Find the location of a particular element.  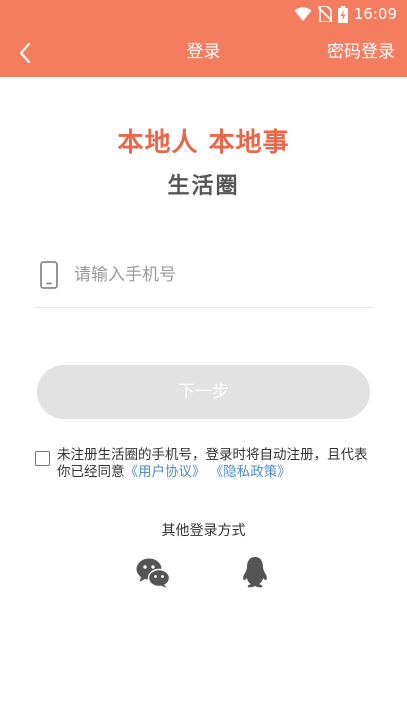

password-login-link: 密码登录 is located at coordinates (361, 52).